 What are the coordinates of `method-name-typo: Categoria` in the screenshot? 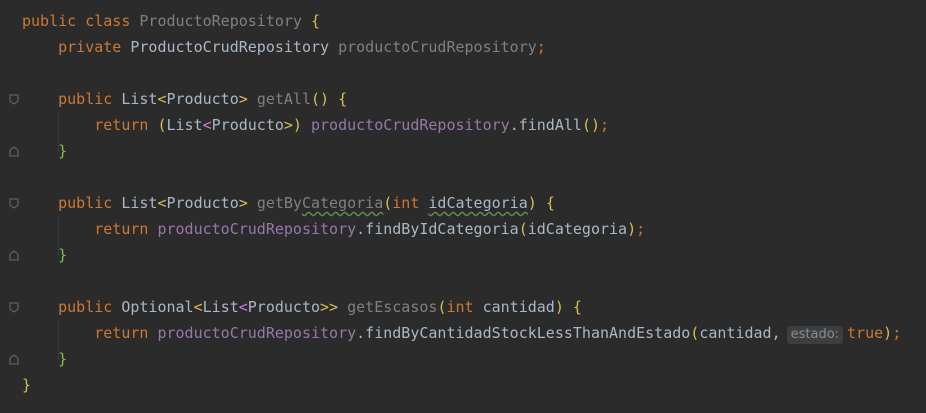 It's located at (342, 203).